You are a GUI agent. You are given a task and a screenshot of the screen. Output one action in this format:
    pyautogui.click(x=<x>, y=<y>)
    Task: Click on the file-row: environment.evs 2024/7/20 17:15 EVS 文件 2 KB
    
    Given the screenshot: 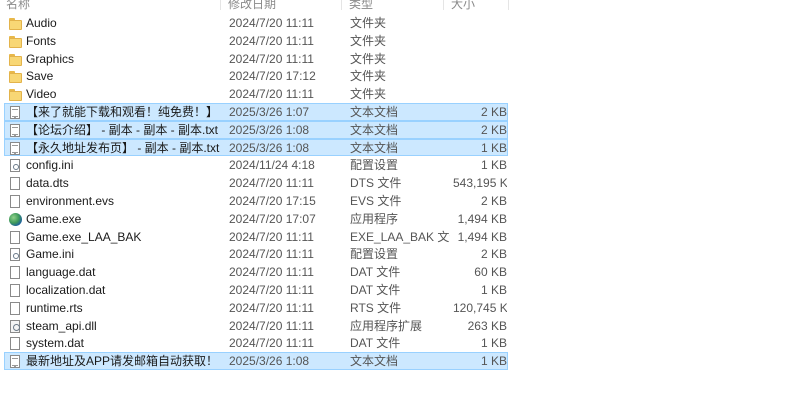 What is the action you would take?
    pyautogui.click(x=256, y=201)
    